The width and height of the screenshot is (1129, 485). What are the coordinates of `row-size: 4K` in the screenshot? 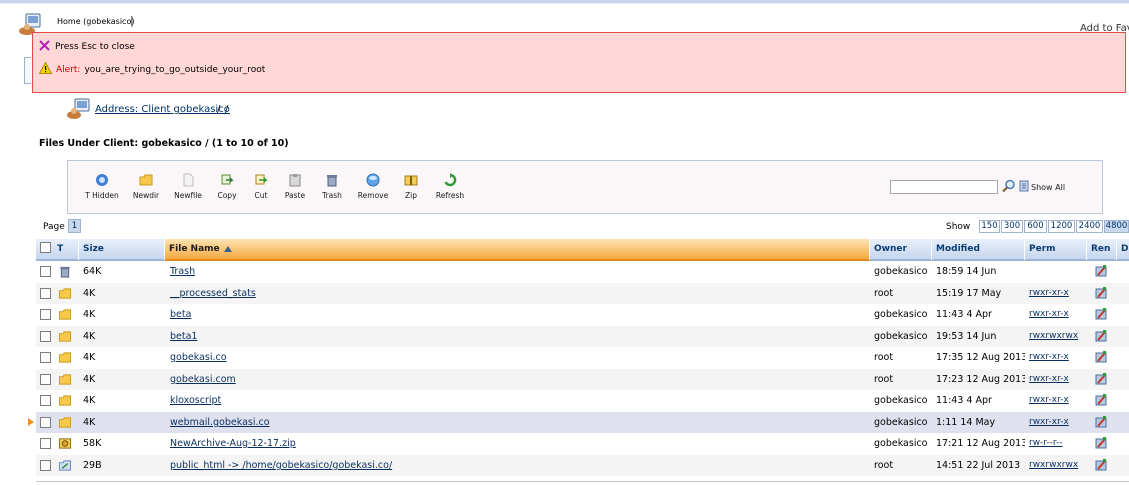 It's located at (89, 379).